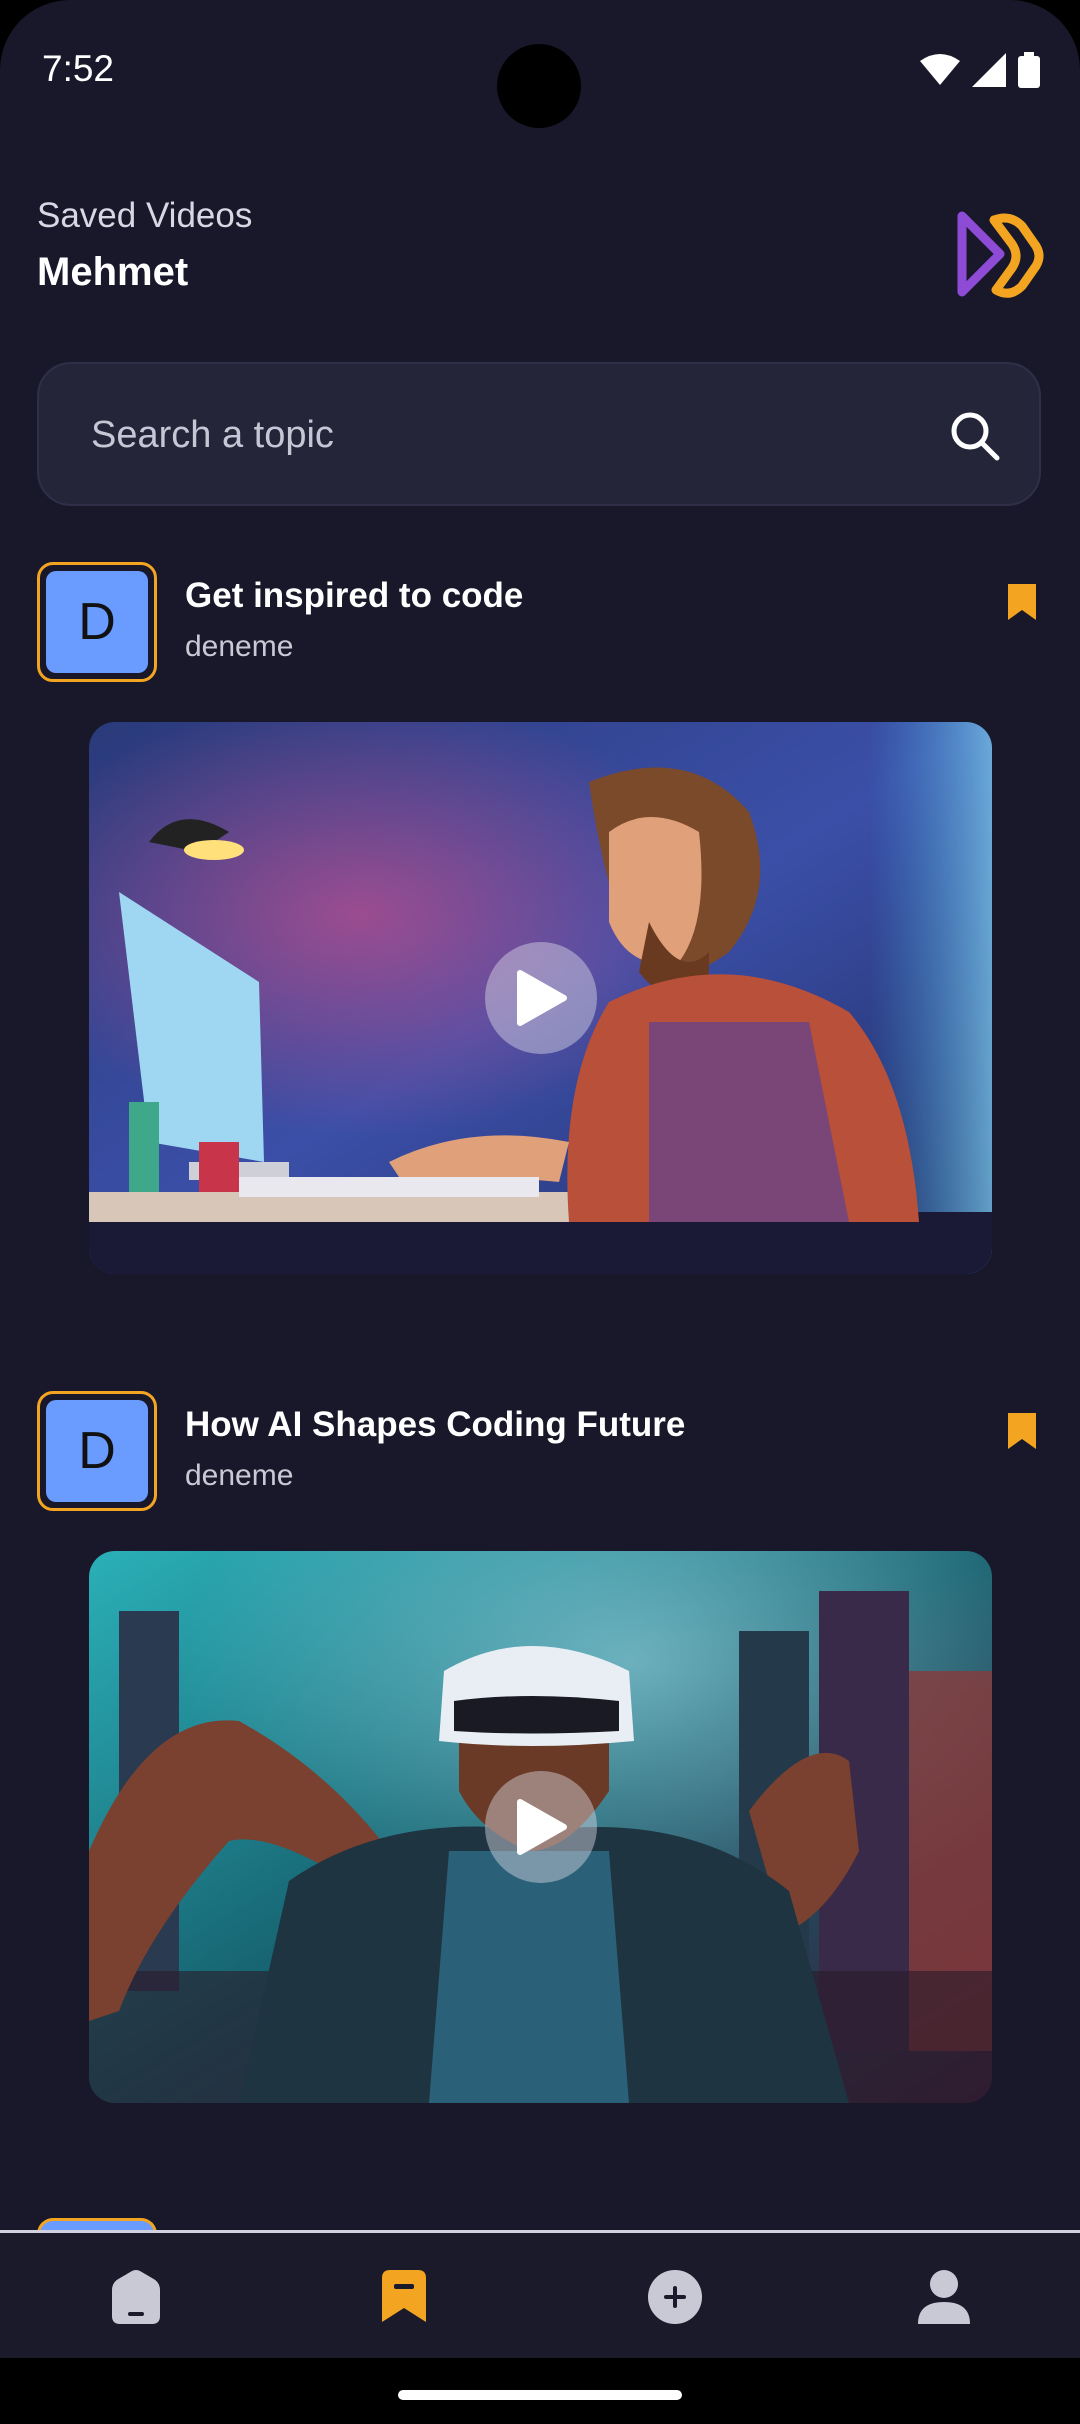 The image size is (1080, 2424). Describe the element at coordinates (1029, 70) in the screenshot. I see `battery-icon` at that location.